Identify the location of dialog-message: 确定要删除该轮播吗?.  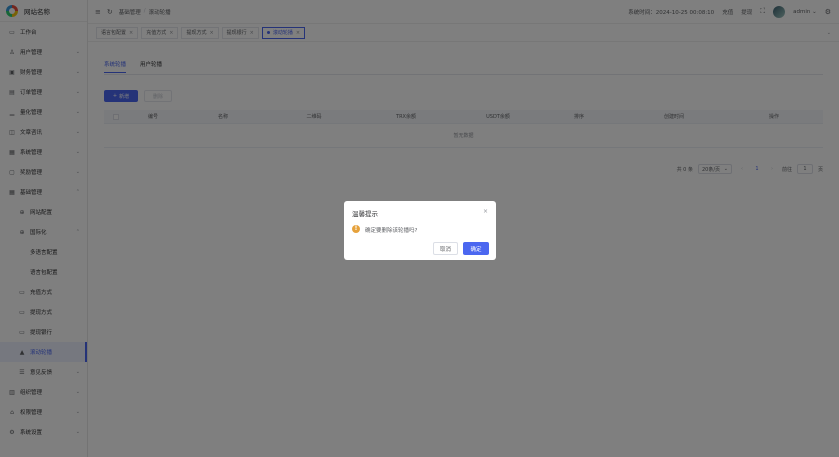
(391, 231).